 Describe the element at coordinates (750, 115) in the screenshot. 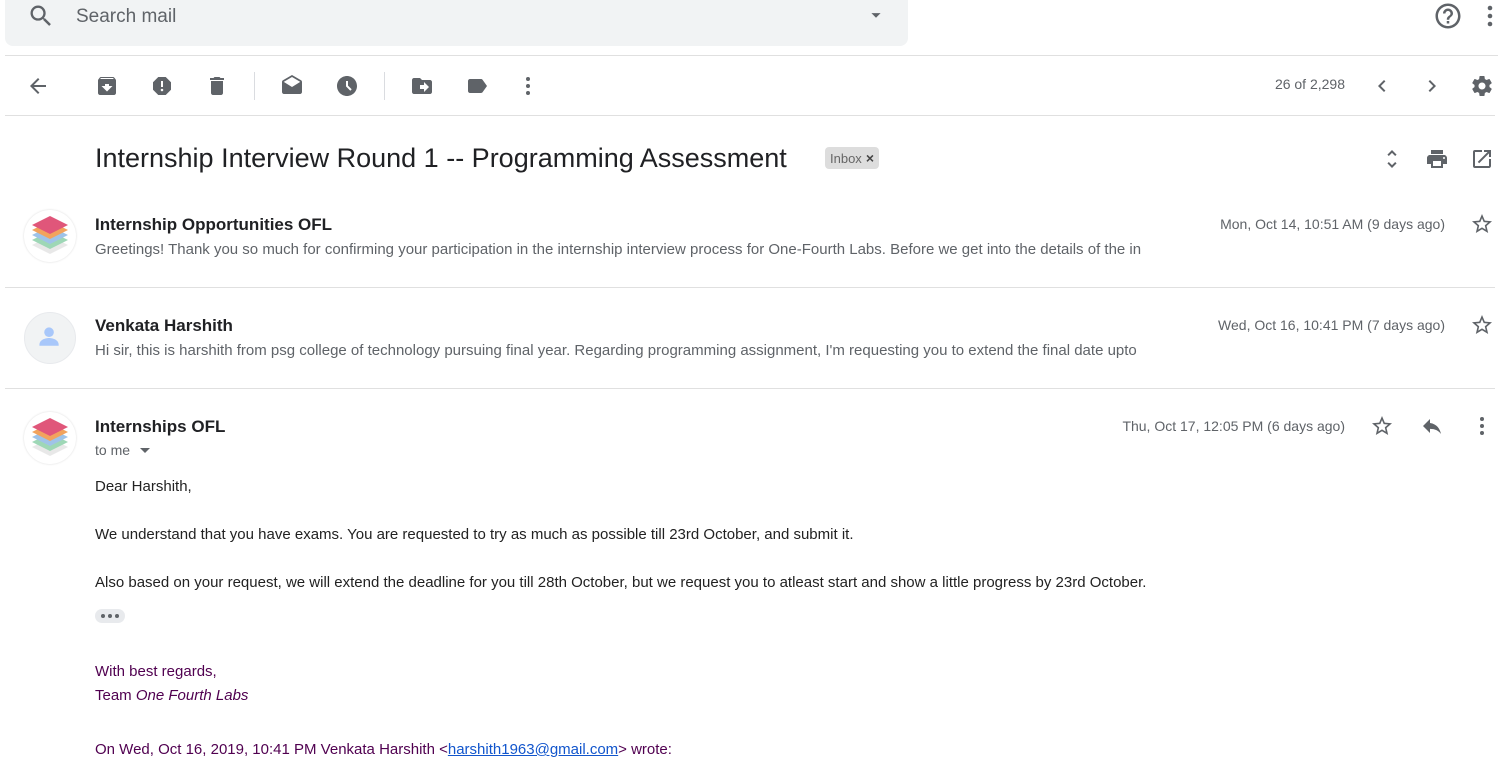

I see `toolbar-divider-line` at that location.